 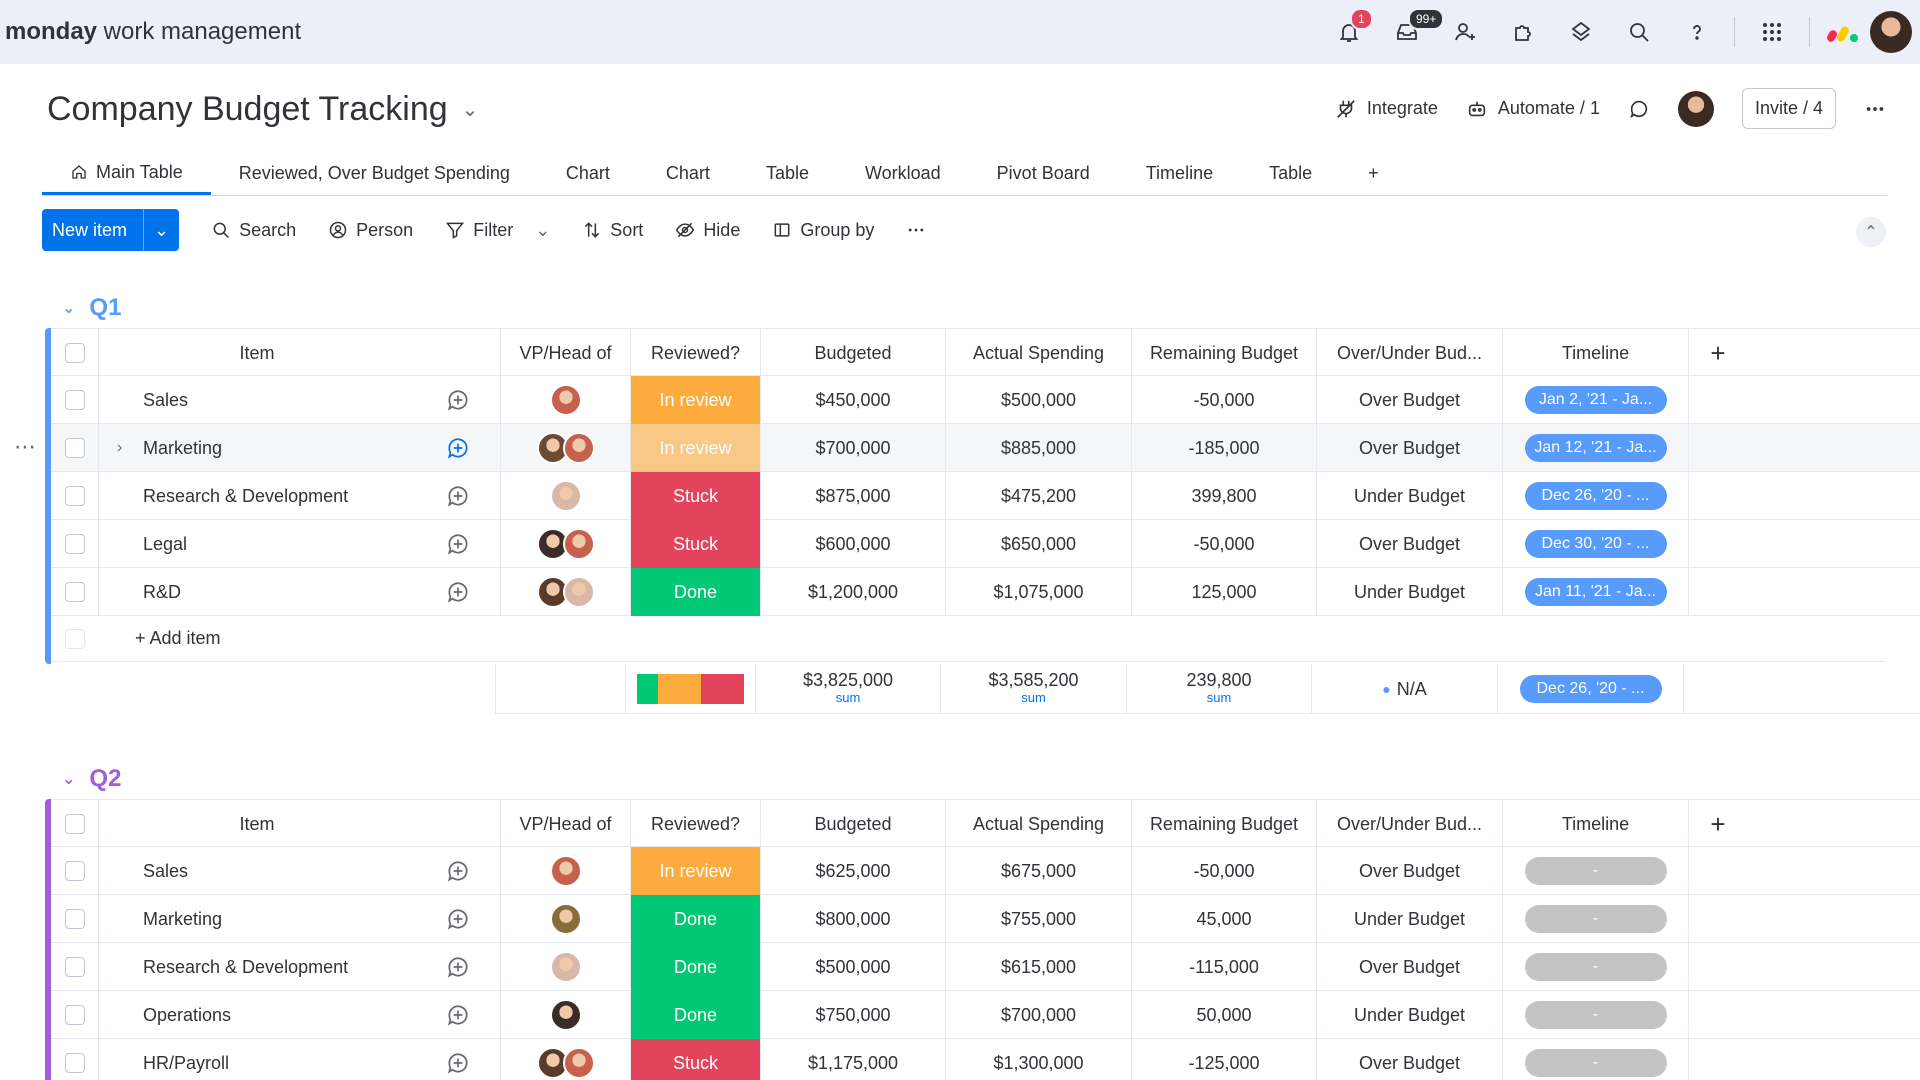 What do you see at coordinates (257, 871) in the screenshot?
I see `item-name-cell: Sales` at bounding box center [257, 871].